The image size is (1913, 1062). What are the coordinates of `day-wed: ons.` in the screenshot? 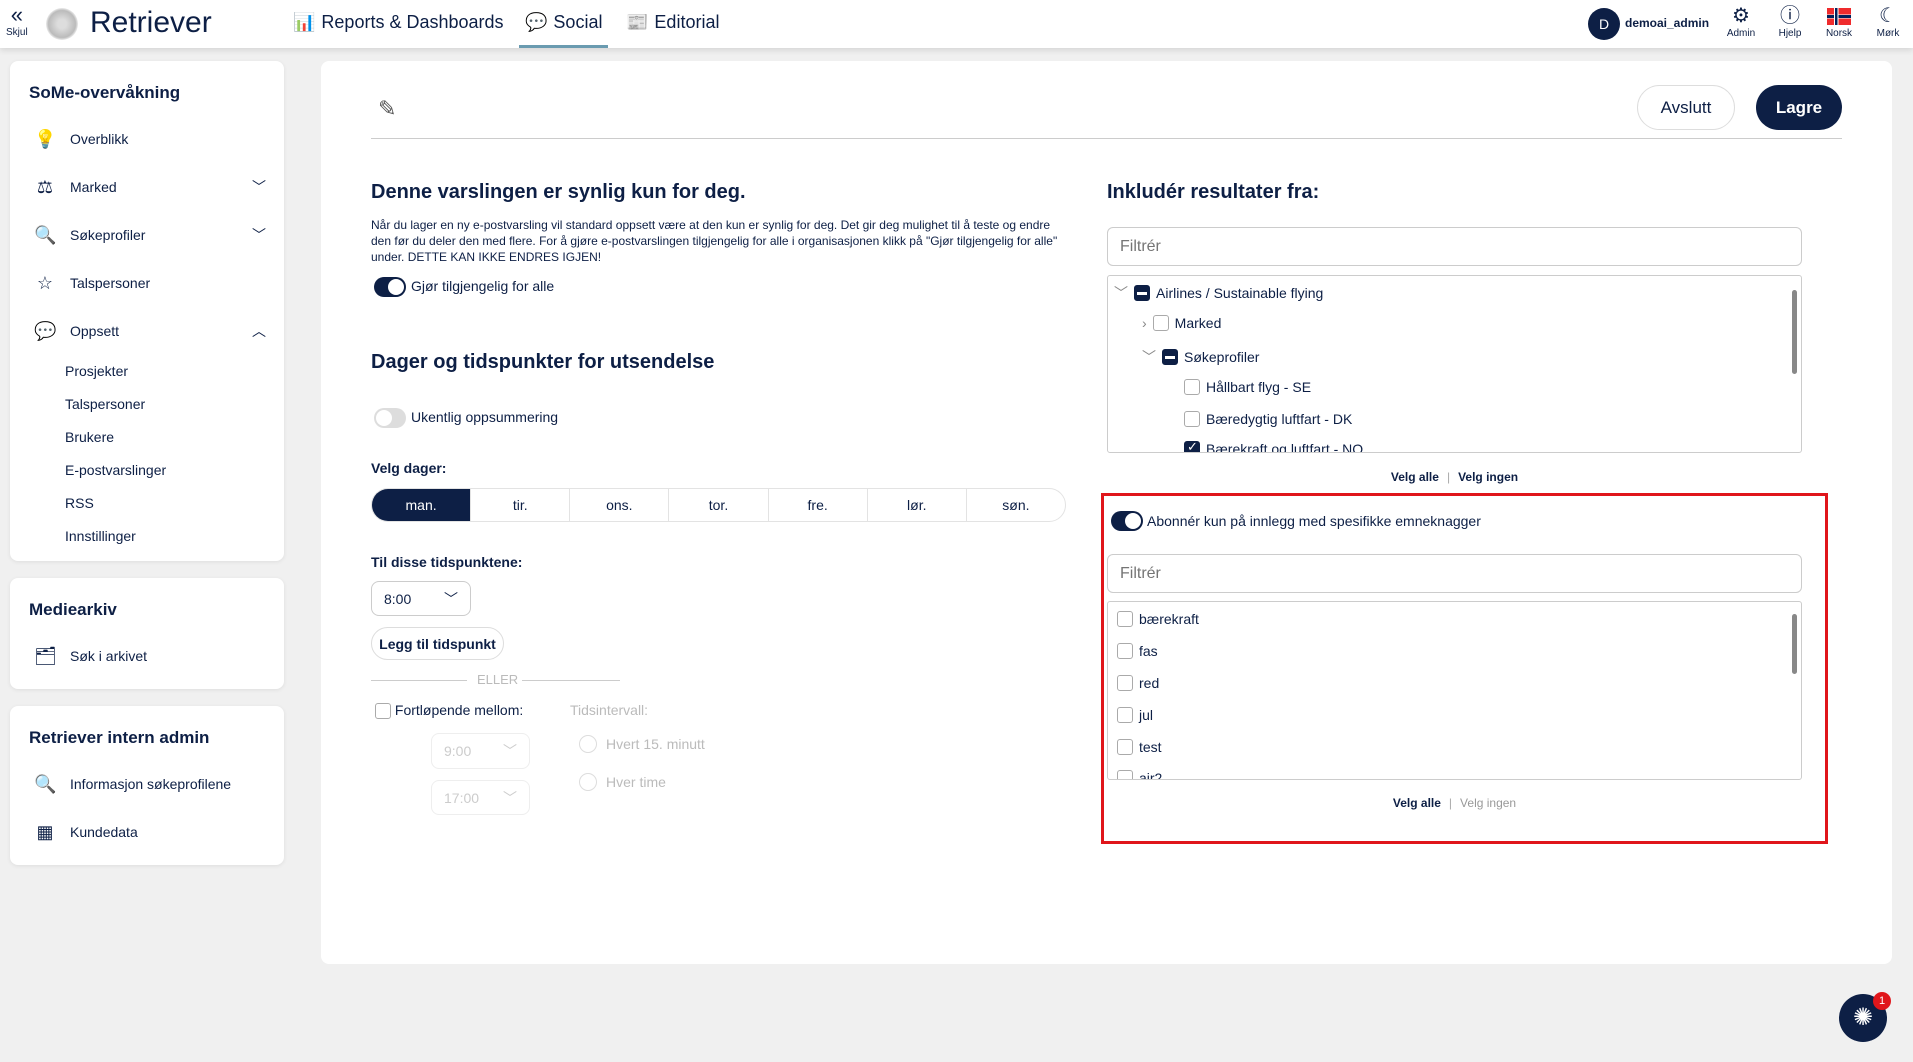 It's located at (620, 505).